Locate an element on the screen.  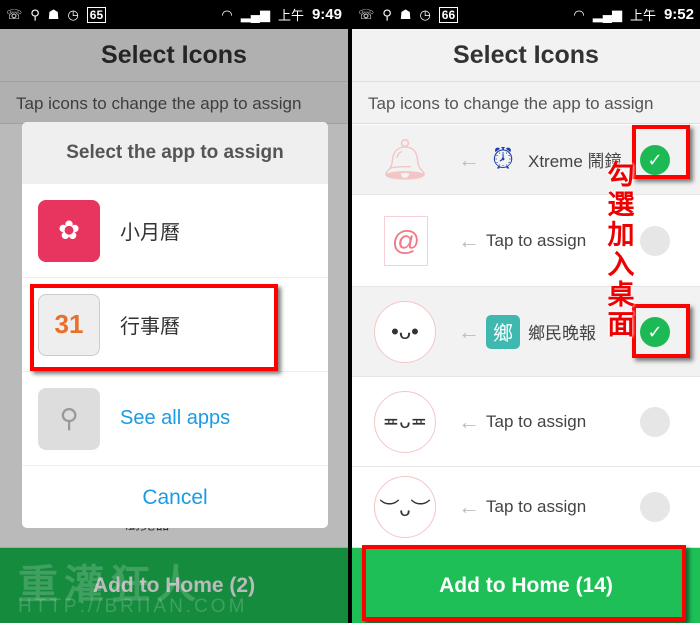
see-all-apps-link: ⚲ See all apps is located at coordinates (175, 418).